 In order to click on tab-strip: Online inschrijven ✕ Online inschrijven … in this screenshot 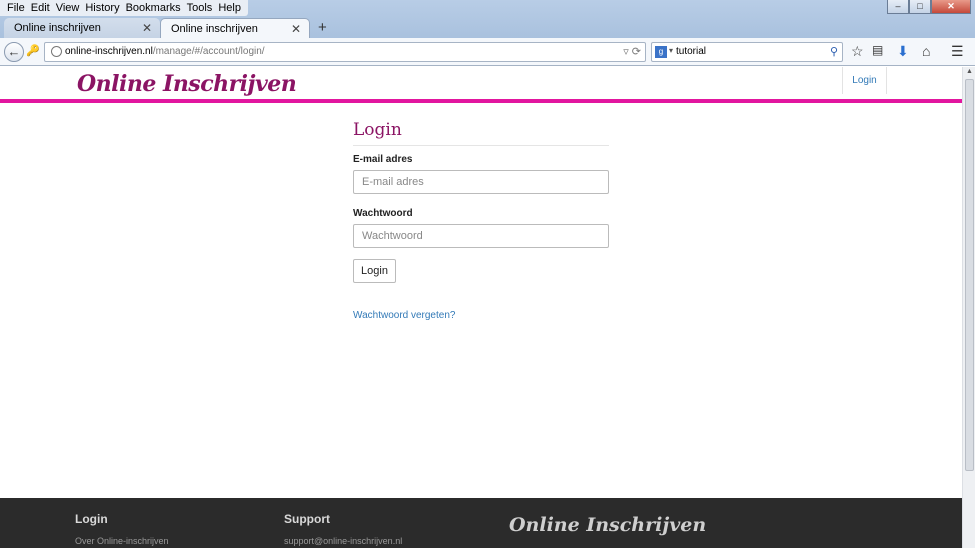, I will do `click(487, 28)`.